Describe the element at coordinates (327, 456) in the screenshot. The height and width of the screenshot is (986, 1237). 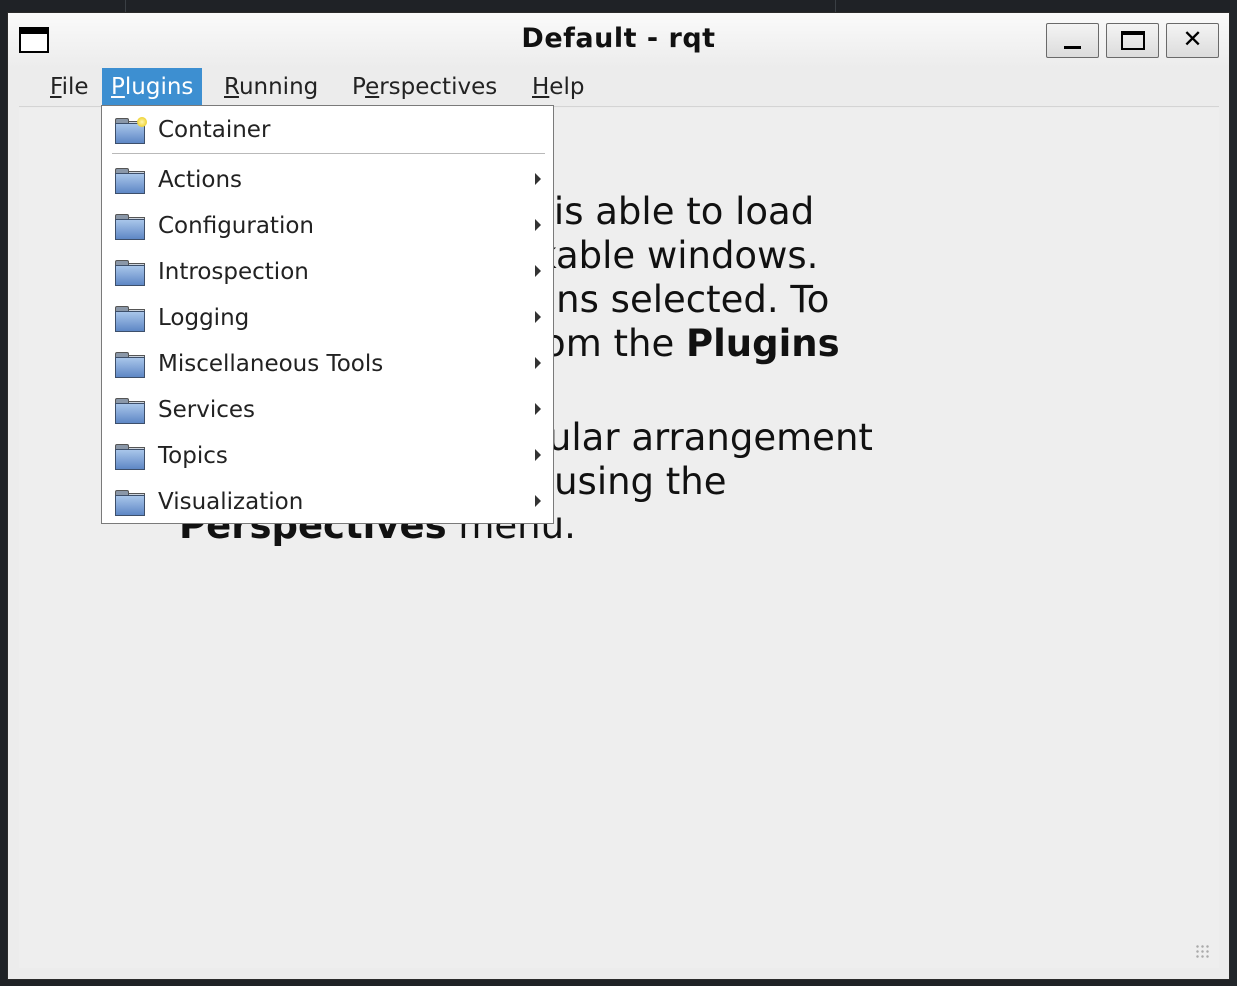
I see `menu-item-topics: Topics` at that location.